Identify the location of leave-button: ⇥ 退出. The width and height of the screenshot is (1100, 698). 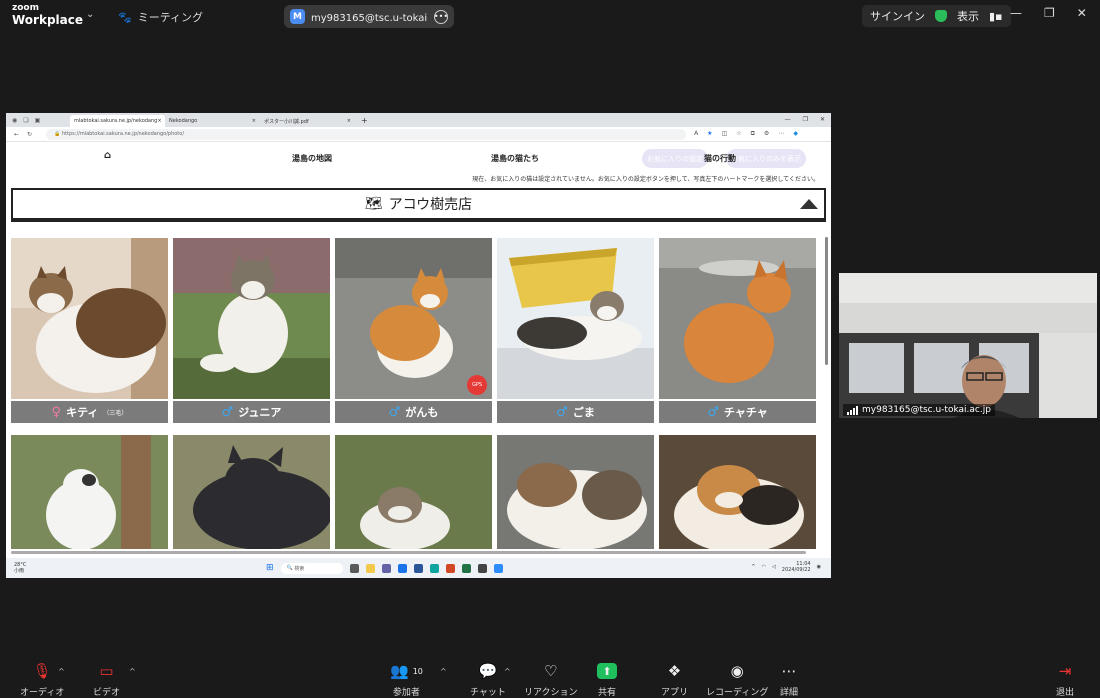
(1065, 679).